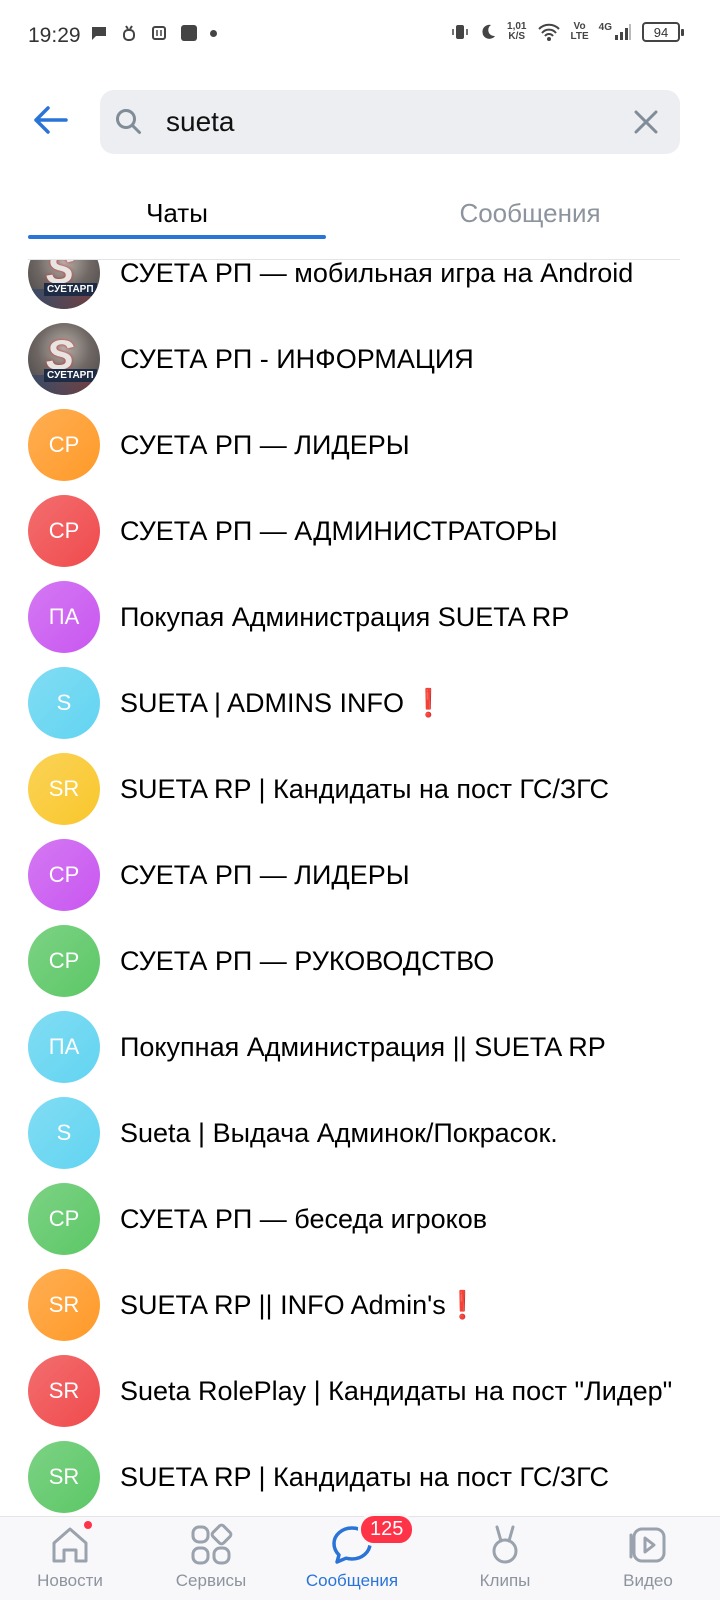 The height and width of the screenshot is (1600, 720). I want to click on chat-avatar: S, so click(64, 1133).